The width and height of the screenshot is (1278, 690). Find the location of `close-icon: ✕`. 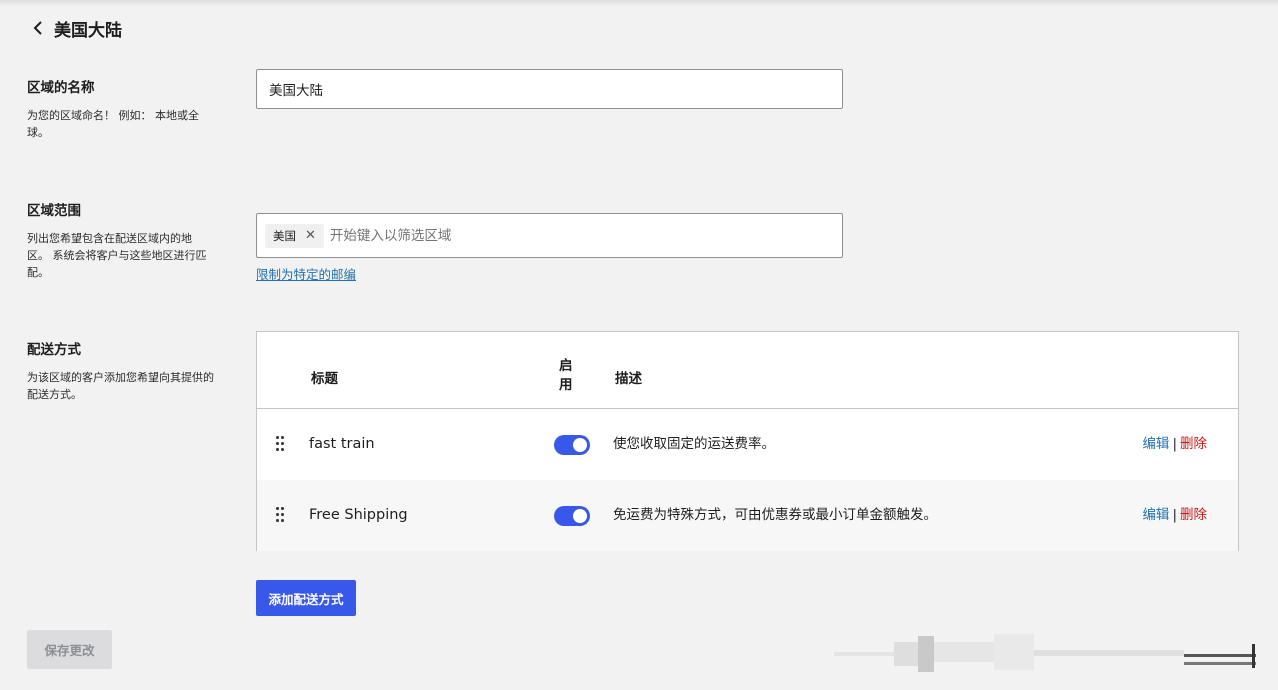

close-icon: ✕ is located at coordinates (310, 235).